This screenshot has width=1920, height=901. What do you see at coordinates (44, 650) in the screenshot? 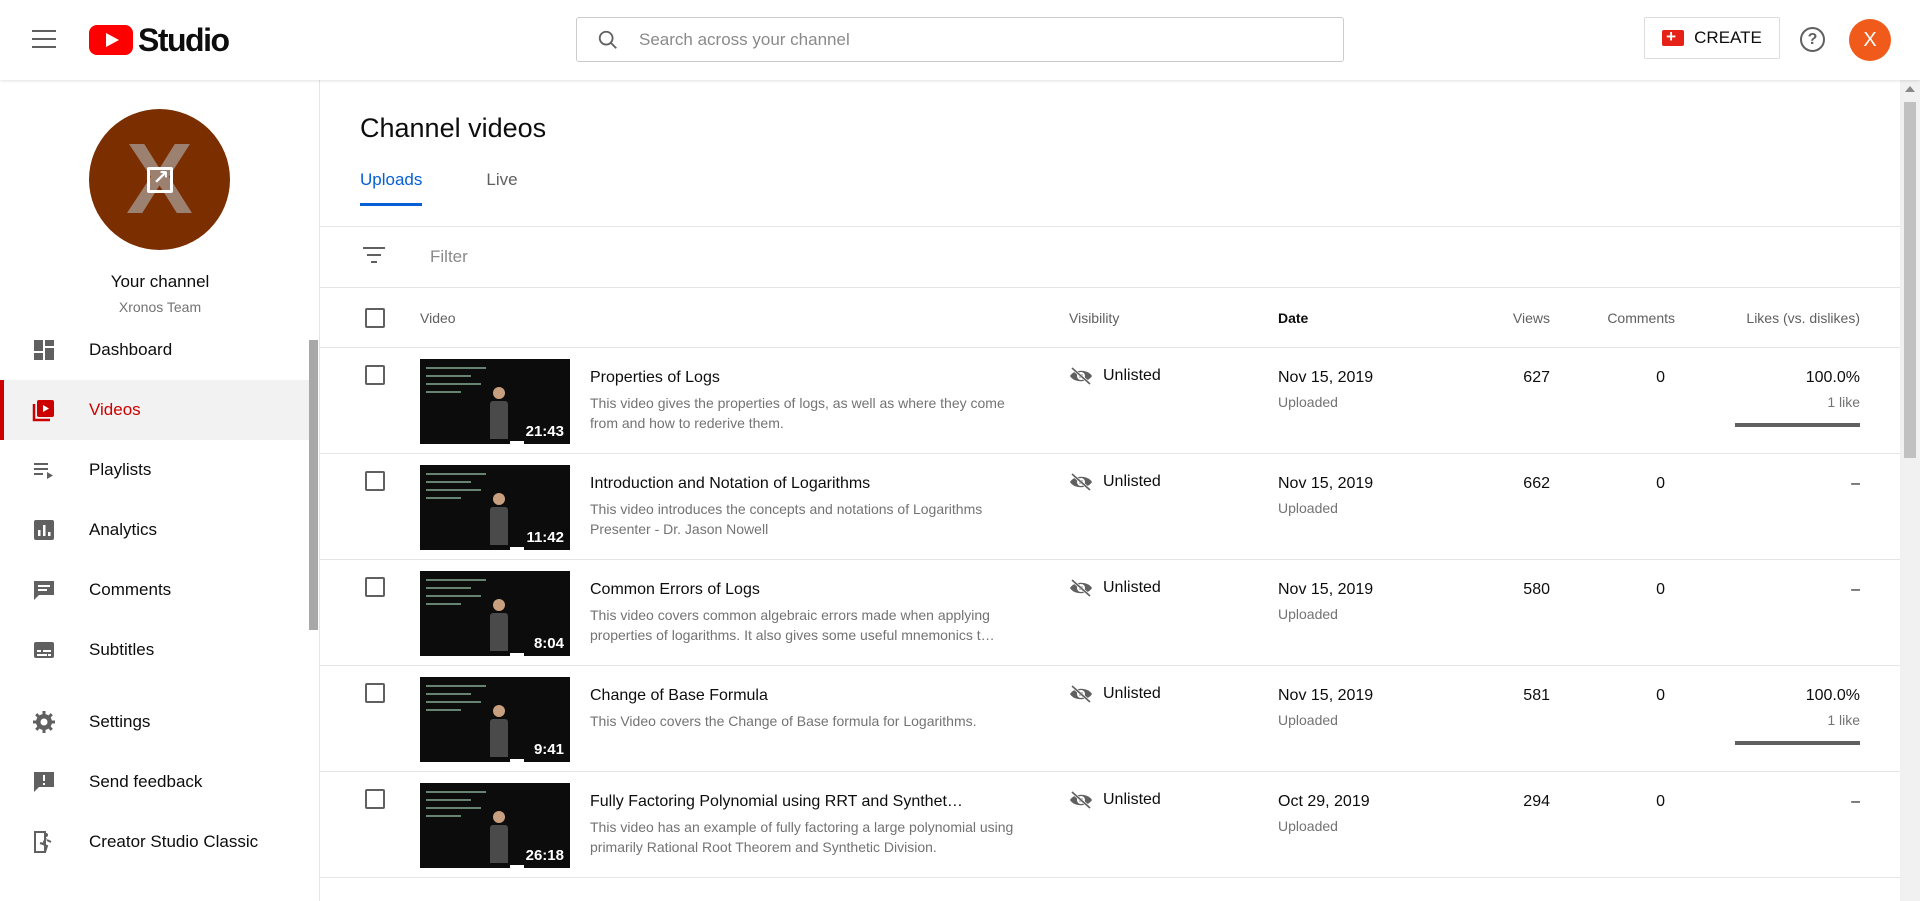
I see `subtitles-icon` at bounding box center [44, 650].